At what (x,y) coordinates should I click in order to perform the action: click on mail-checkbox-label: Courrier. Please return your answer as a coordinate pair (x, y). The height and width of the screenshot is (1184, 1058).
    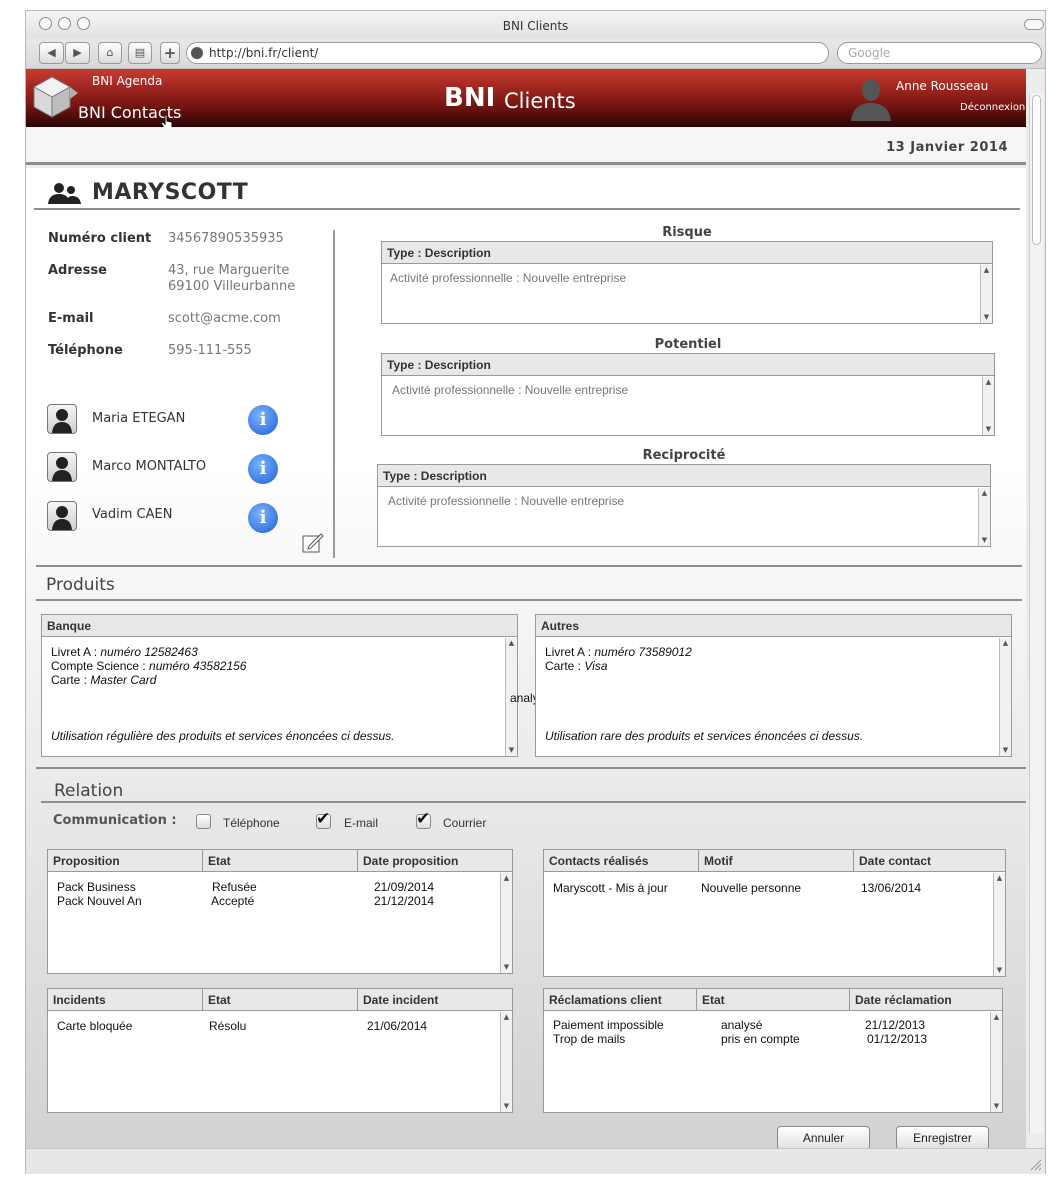
    Looking at the image, I should click on (465, 823).